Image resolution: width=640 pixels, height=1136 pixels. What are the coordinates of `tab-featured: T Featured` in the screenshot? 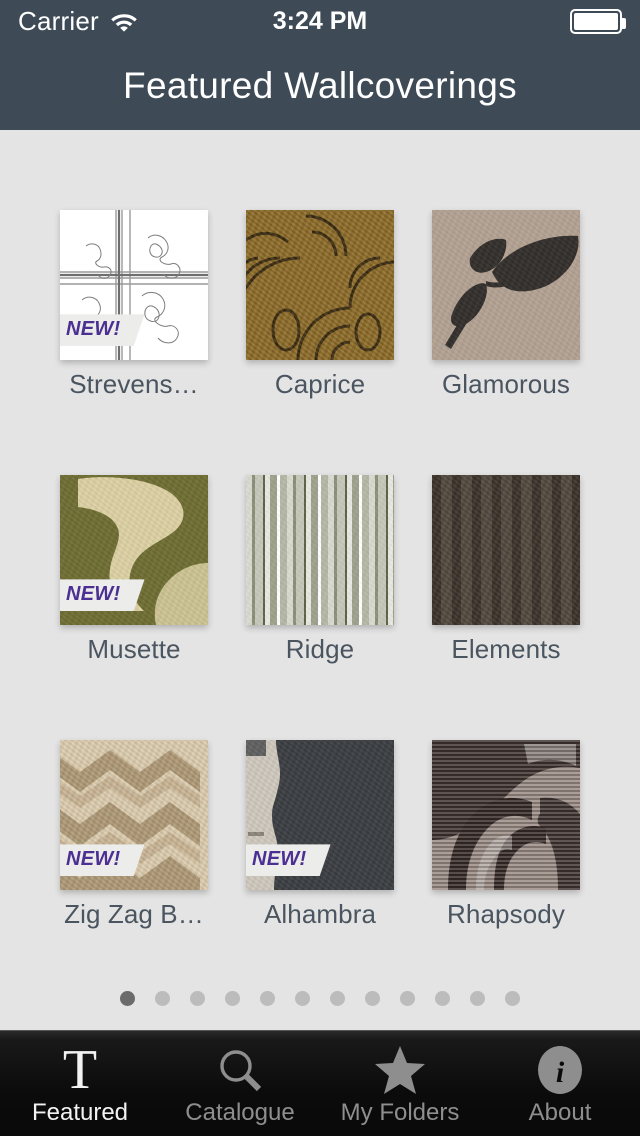 It's located at (80, 1083).